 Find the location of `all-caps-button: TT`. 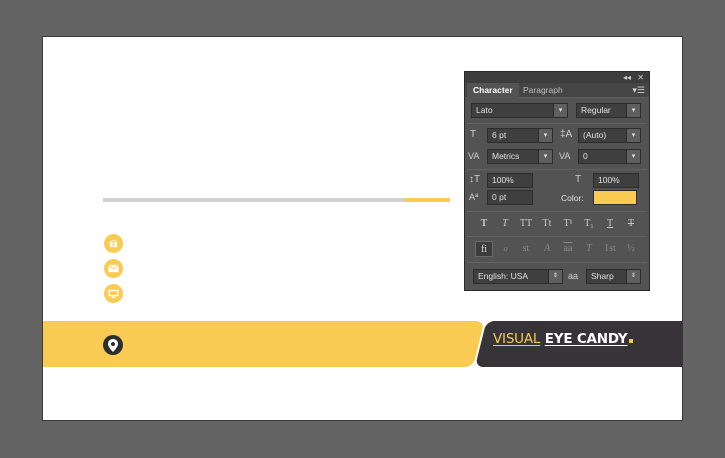

all-caps-button: TT is located at coordinates (526, 224).